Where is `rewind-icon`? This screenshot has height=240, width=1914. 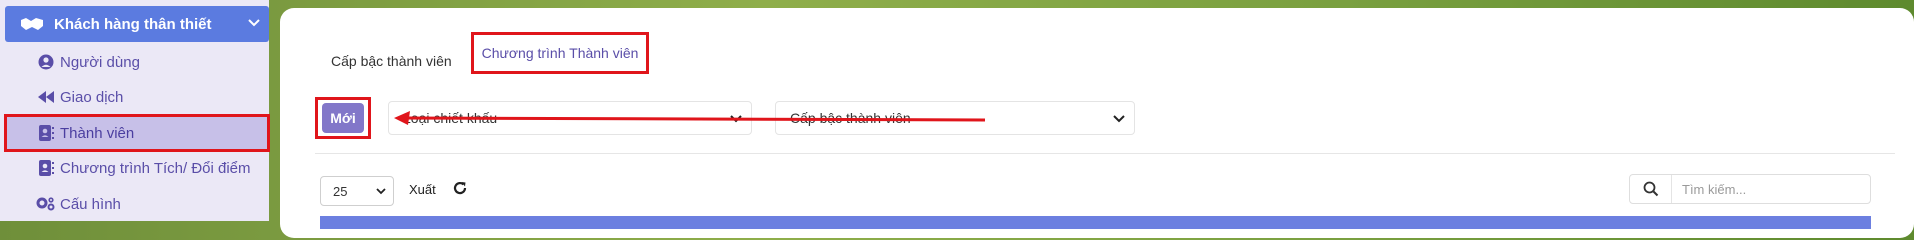 rewind-icon is located at coordinates (46, 97).